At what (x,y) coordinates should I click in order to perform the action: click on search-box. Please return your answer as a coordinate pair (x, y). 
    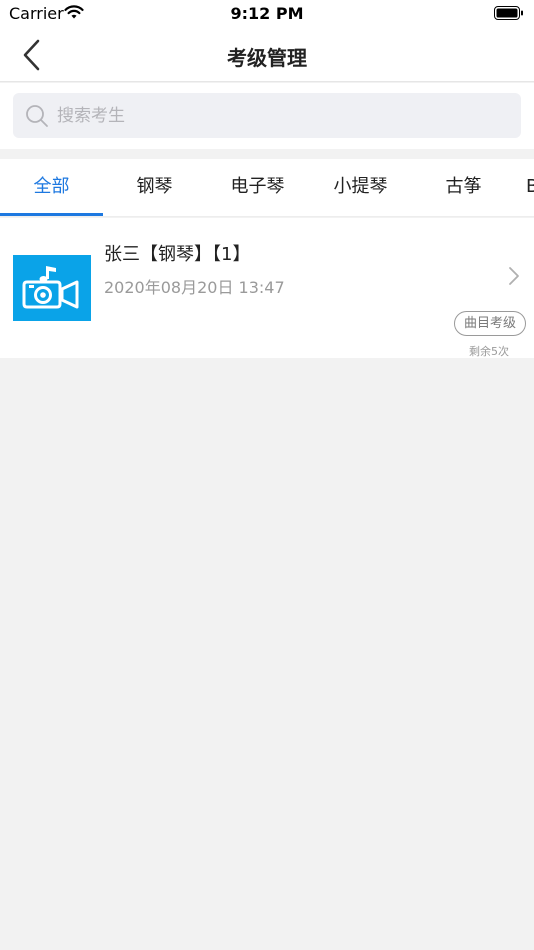
    Looking at the image, I should click on (267, 115).